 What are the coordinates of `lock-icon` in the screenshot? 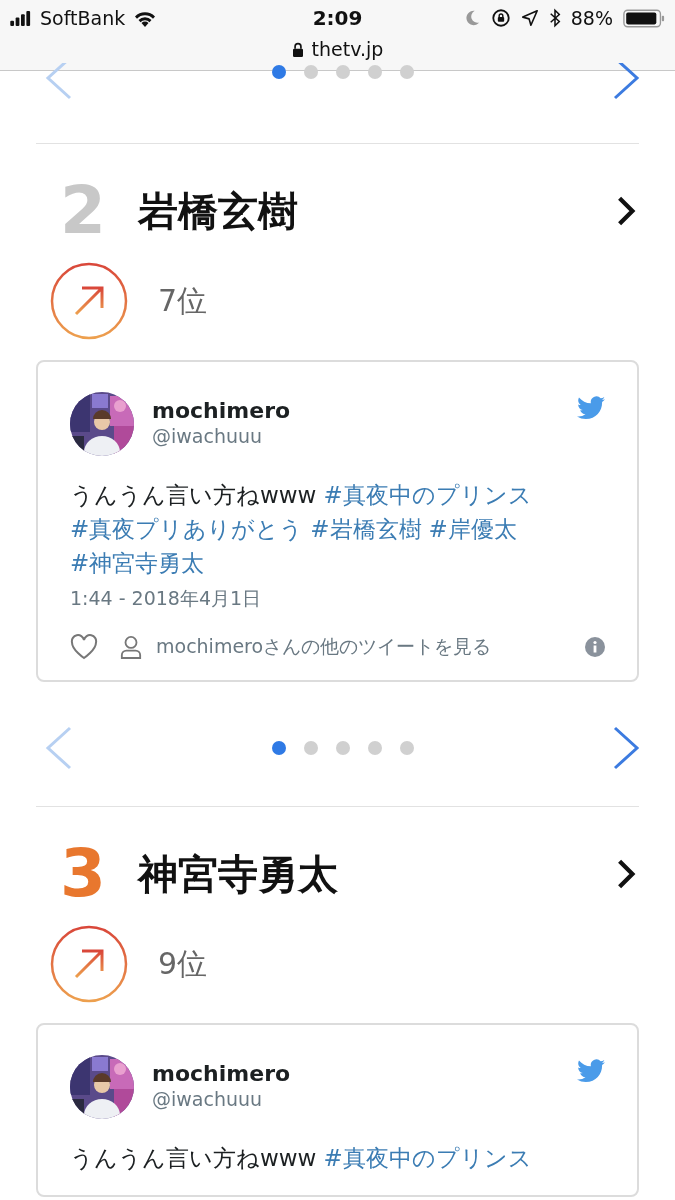 It's located at (297, 49).